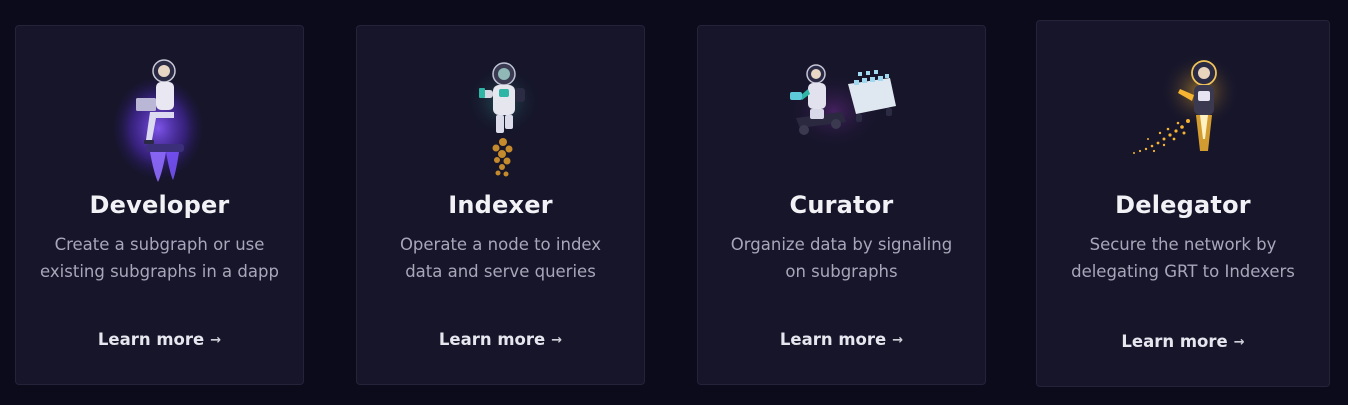 This screenshot has width=1348, height=405. I want to click on curator-astronaut-illustration, so click(841, 121).